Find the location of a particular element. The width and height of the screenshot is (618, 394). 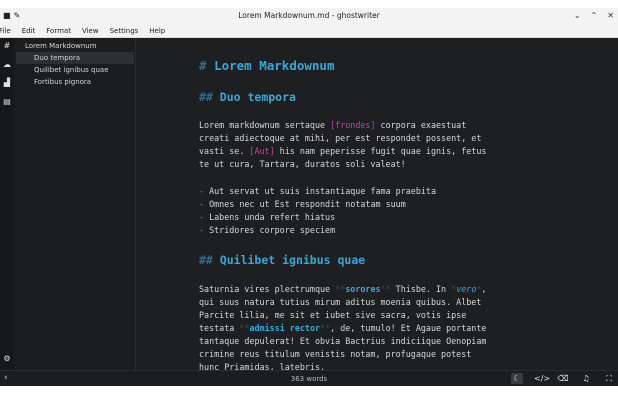

window-title: Lorem Markdownum.md - ghostwriter is located at coordinates (309, 15).